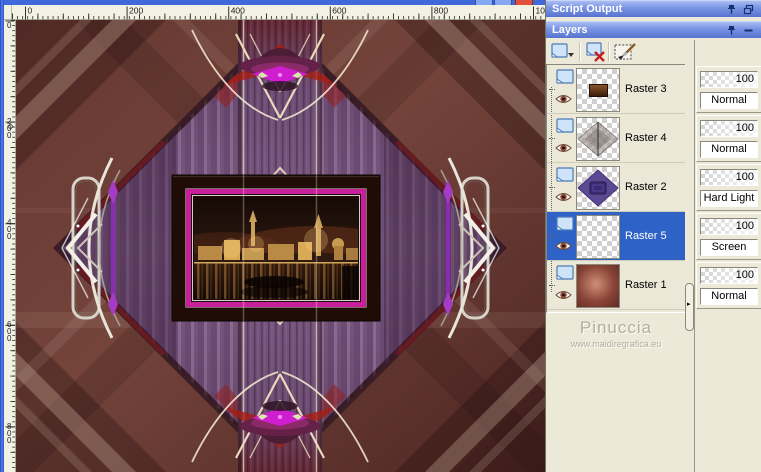 The width and height of the screenshot is (761, 472). I want to click on svg-text: 400, so click(238, 11).